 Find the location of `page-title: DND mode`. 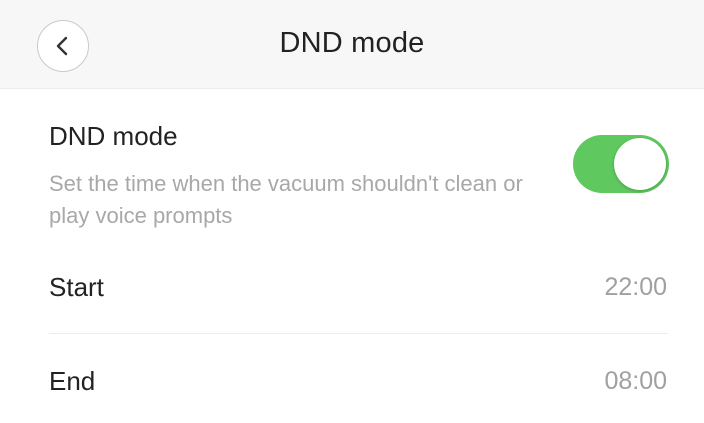

page-title: DND mode is located at coordinates (352, 43).